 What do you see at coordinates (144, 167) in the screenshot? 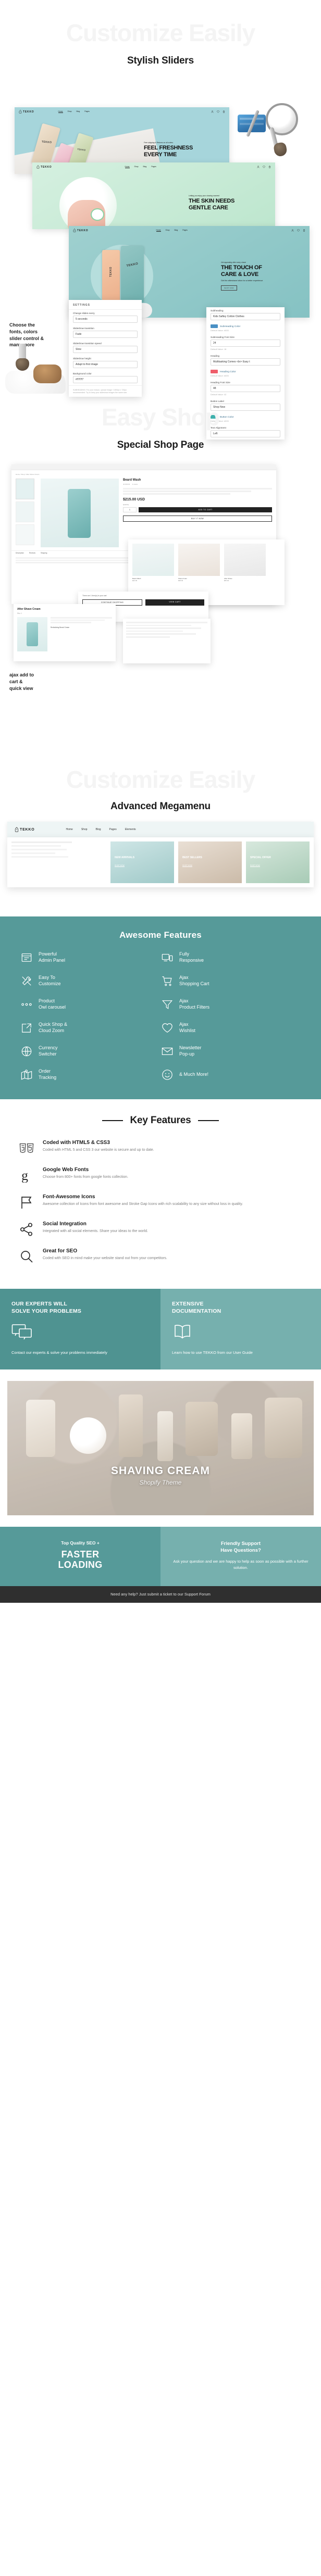
I see `menu-blog-2: Blog` at bounding box center [144, 167].